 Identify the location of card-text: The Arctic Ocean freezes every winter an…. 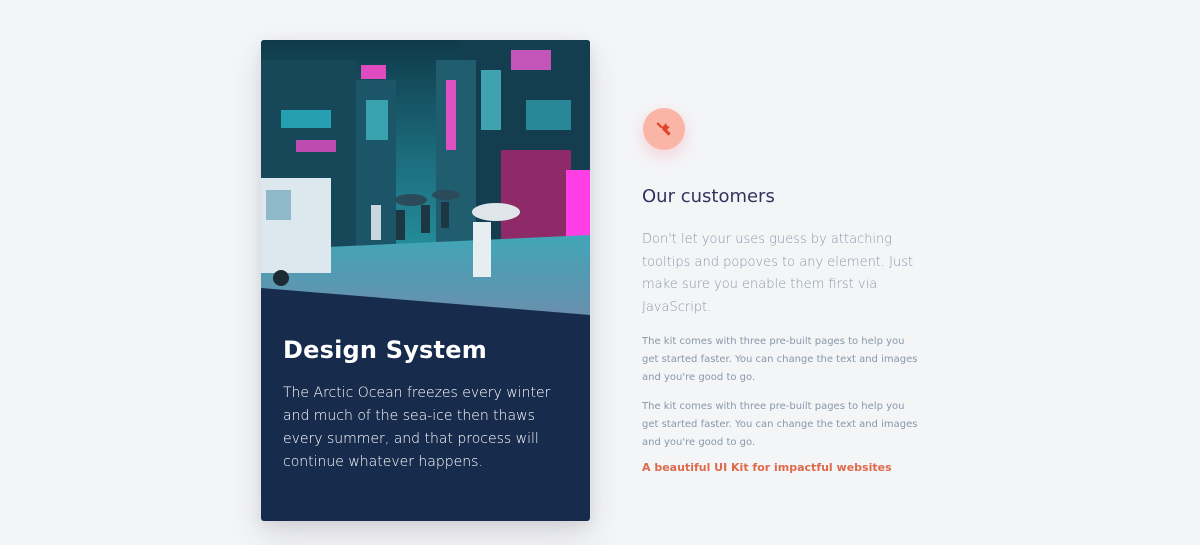
(417, 427).